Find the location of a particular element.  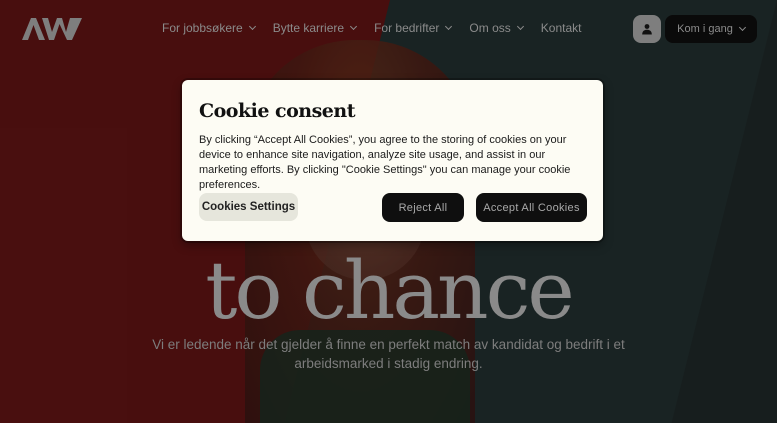

user-icon is located at coordinates (647, 29).